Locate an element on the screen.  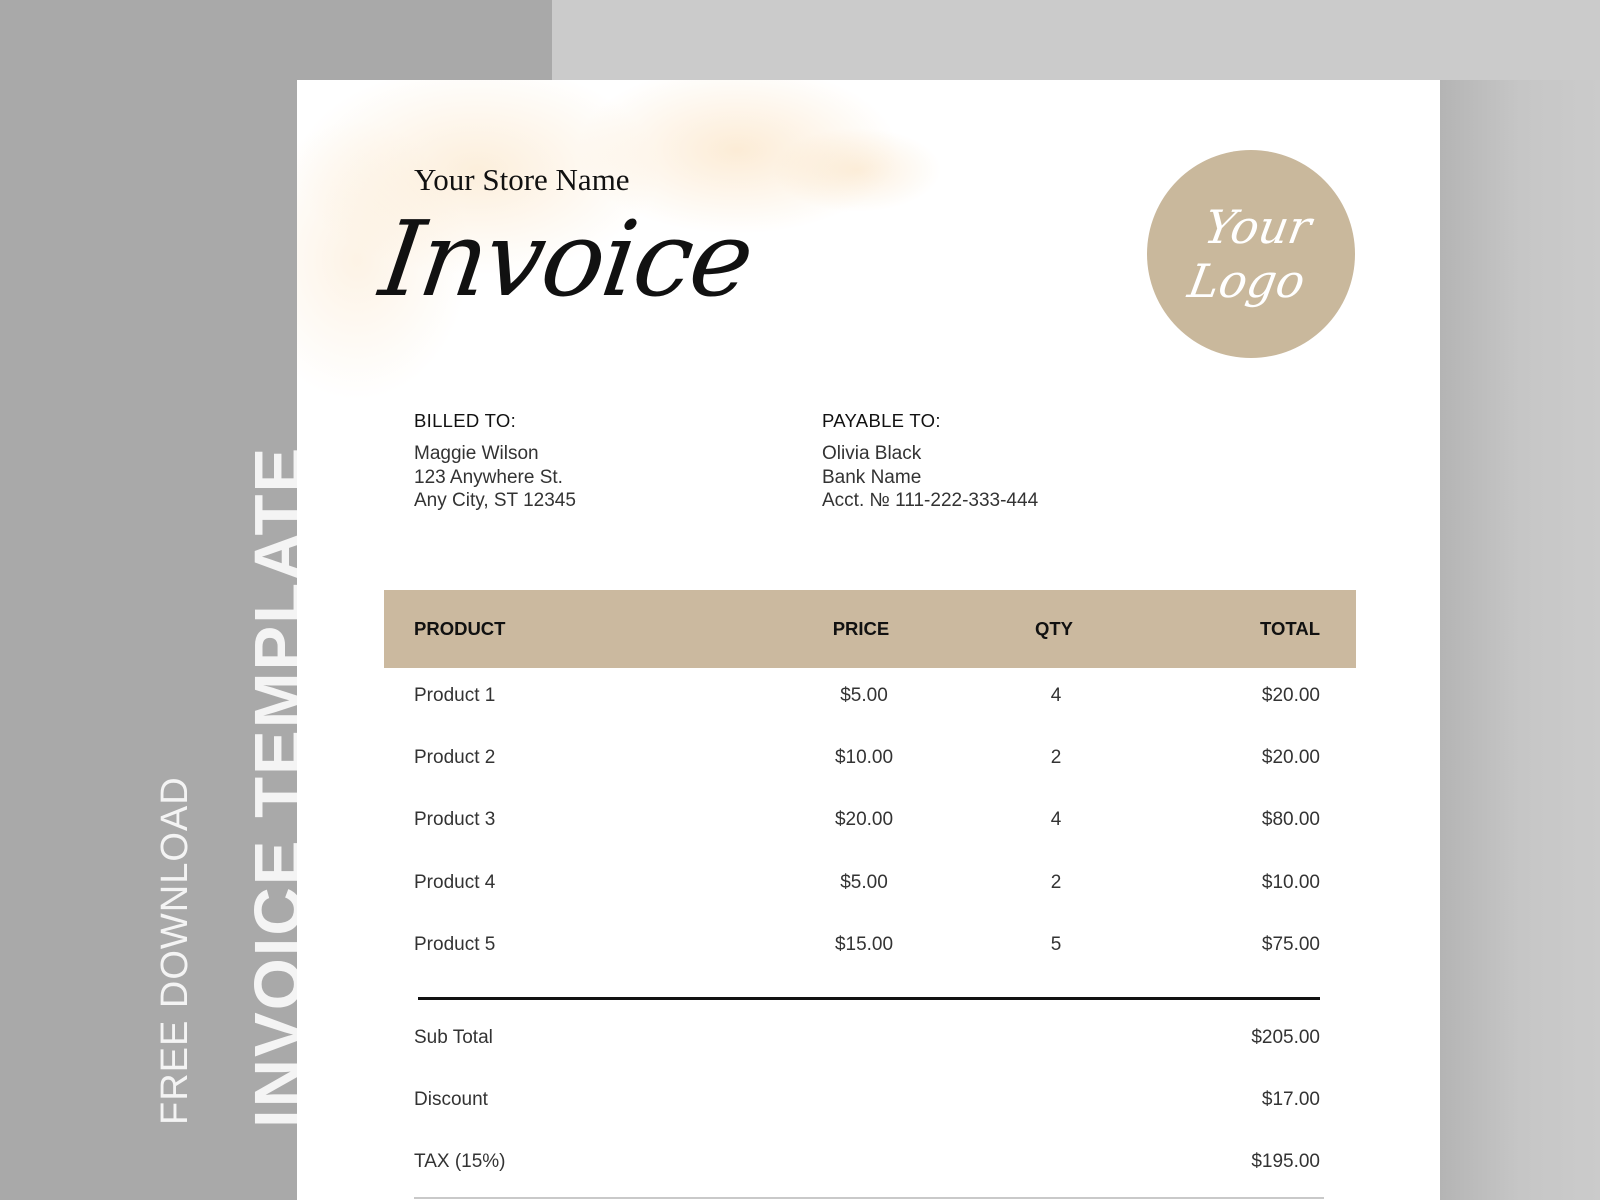
table-row: Product 3 $20.00 4 $80.00 is located at coordinates (867, 824).